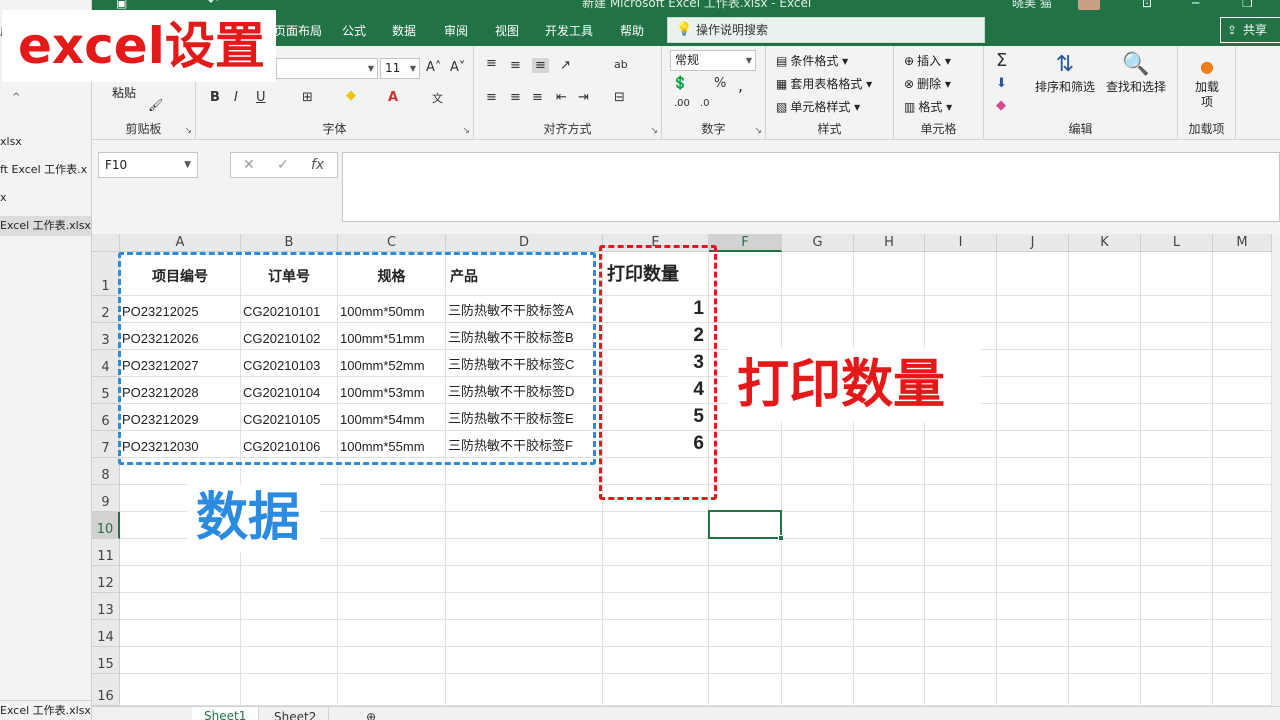 This screenshot has width=1280, height=720. Describe the element at coordinates (1250, 30) in the screenshot. I see `share-button: ⇪ 共享` at that location.